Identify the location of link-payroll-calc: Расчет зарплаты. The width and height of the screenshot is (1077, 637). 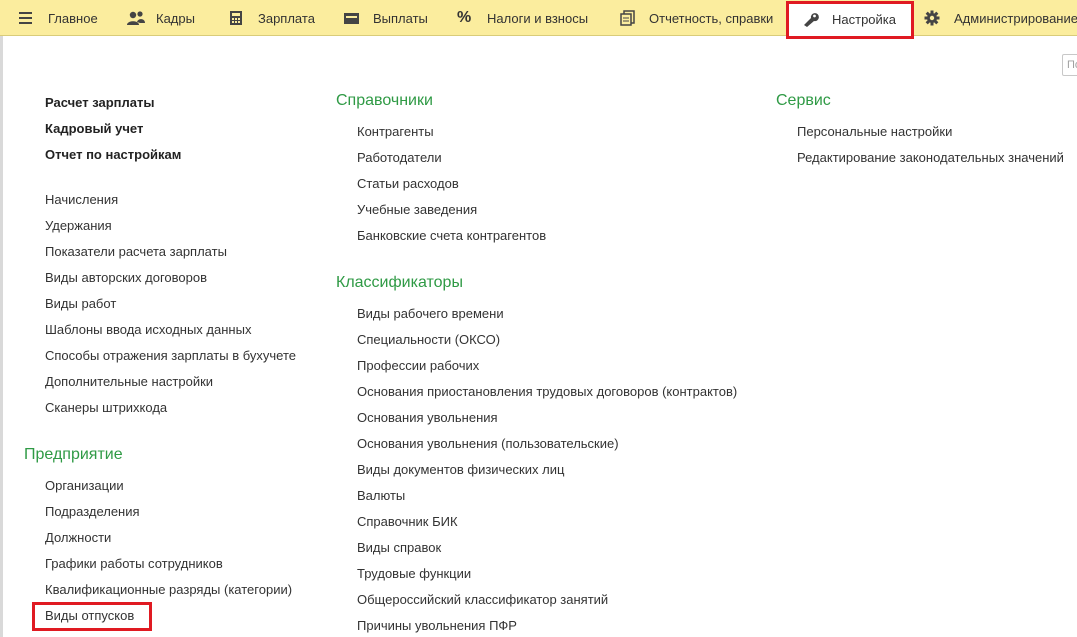
(99, 103).